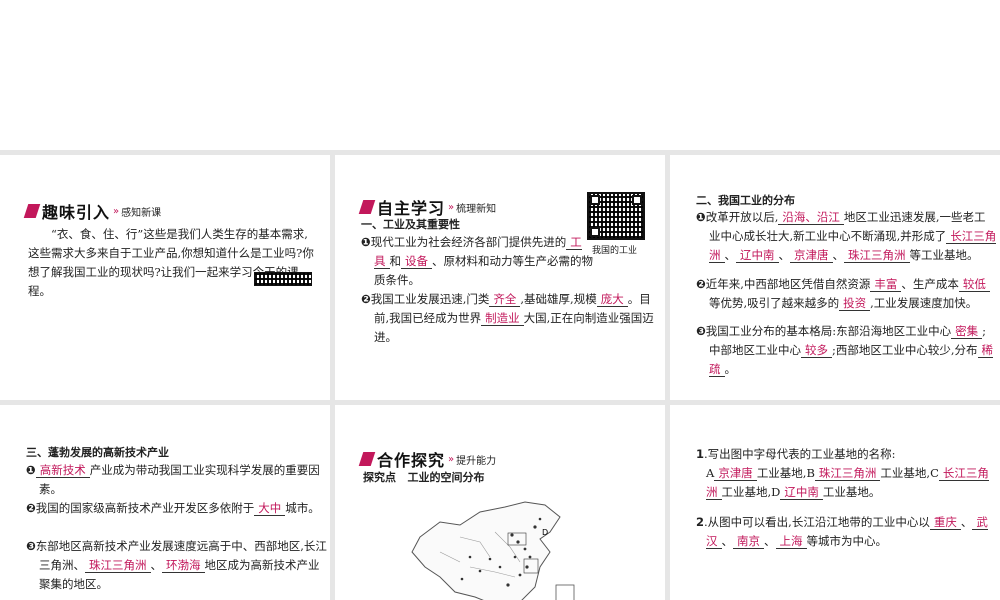  Describe the element at coordinates (62, 470) in the screenshot. I see `answer-blank: 高新技术` at that location.